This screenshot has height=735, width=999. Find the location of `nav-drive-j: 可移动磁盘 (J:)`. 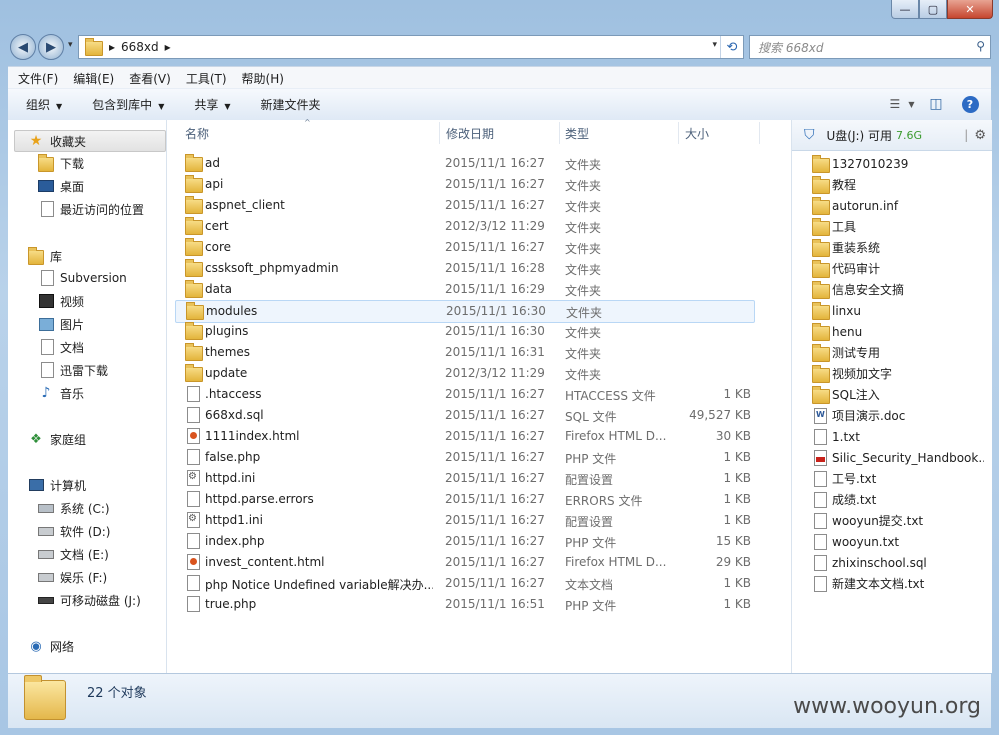

nav-drive-j: 可移动磁盘 (J:) is located at coordinates (89, 600).